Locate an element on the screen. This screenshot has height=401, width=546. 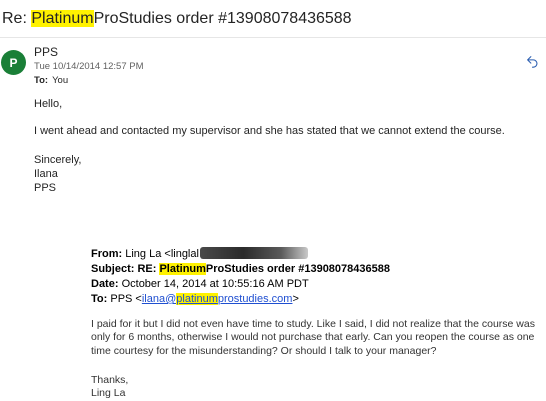
quoted-to-label: To: is located at coordinates (99, 299).